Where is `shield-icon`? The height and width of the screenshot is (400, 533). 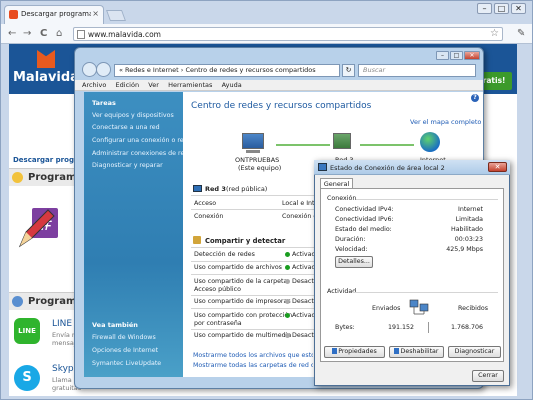 shield-icon is located at coordinates (335, 351).